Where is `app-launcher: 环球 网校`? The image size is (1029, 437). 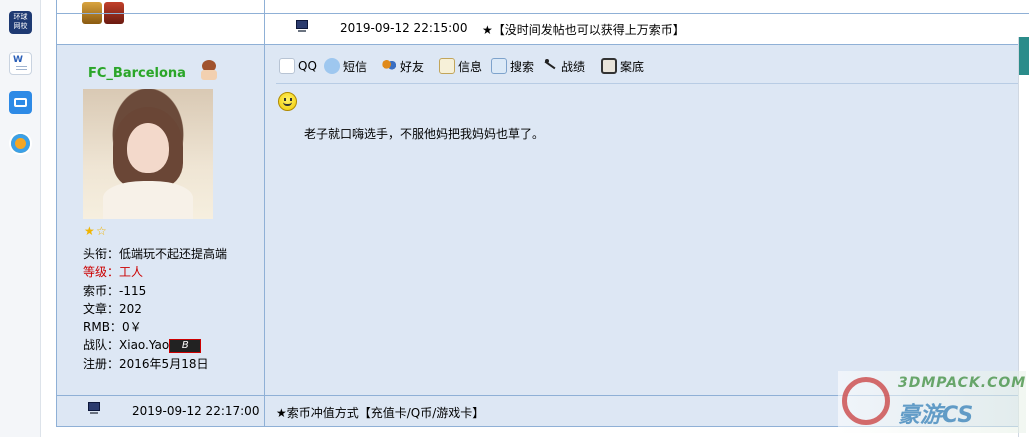
app-launcher: 环球 网校 is located at coordinates (20, 218).